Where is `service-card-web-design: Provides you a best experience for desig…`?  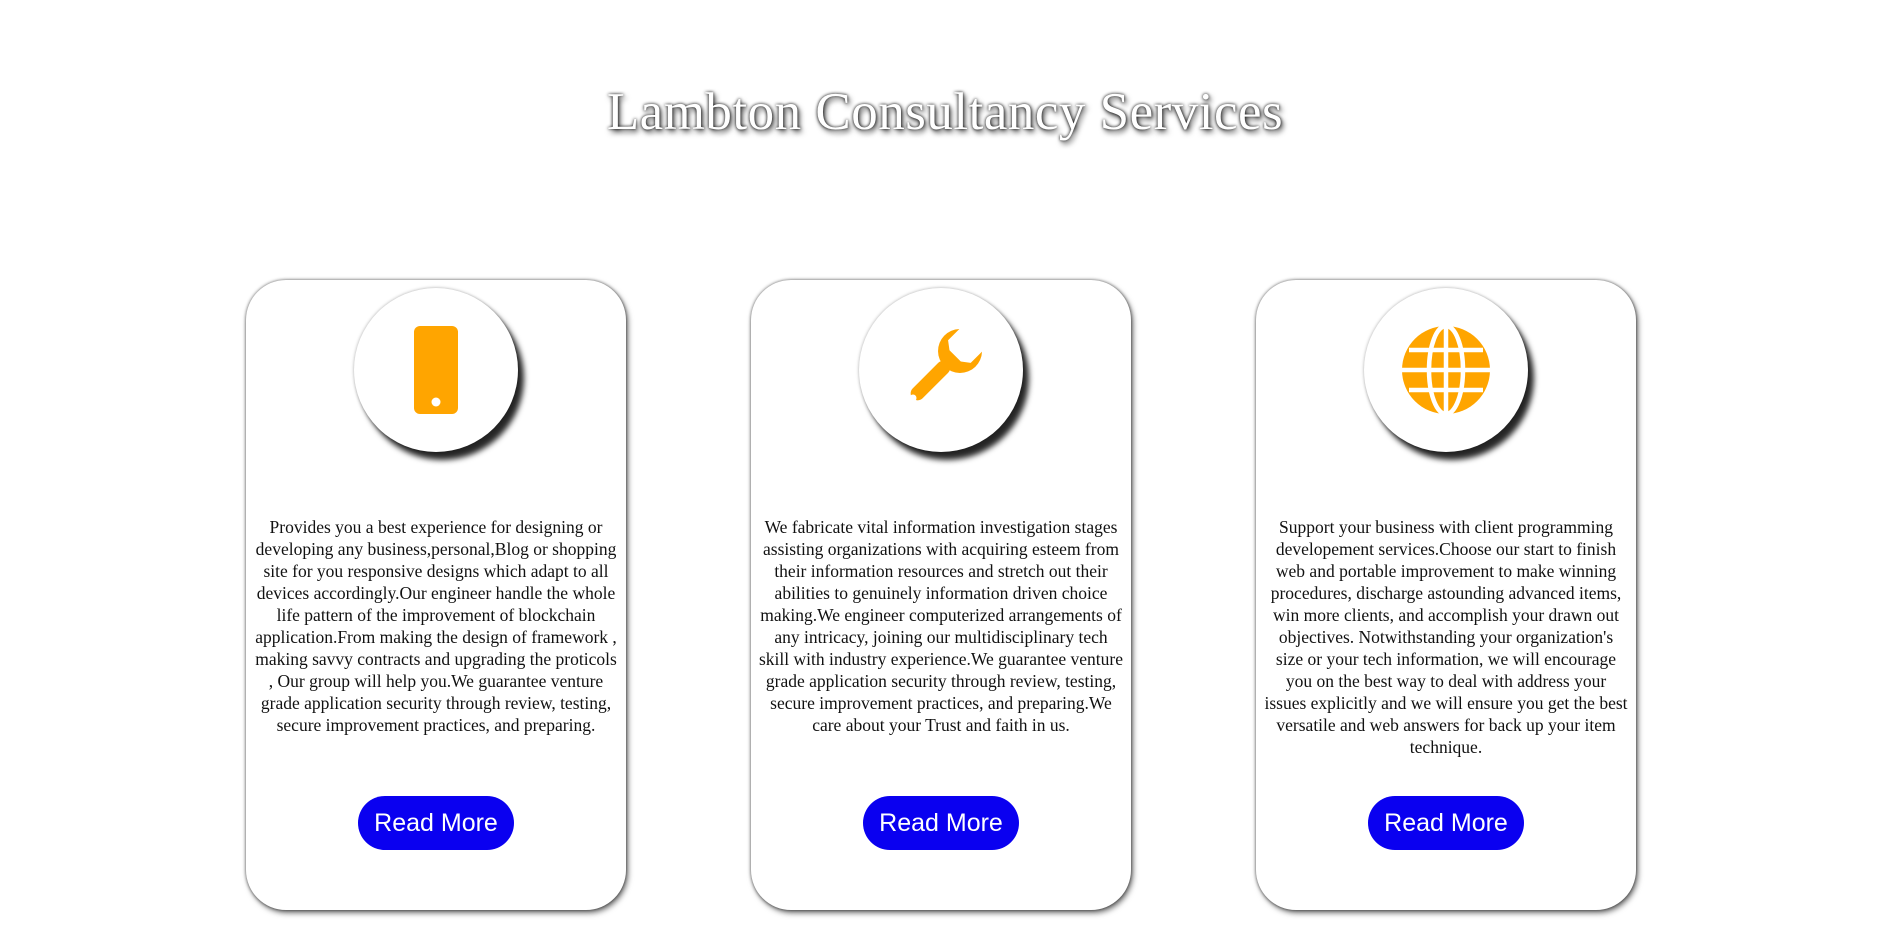 service-card-web-design: Provides you a best experience for desig… is located at coordinates (436, 595).